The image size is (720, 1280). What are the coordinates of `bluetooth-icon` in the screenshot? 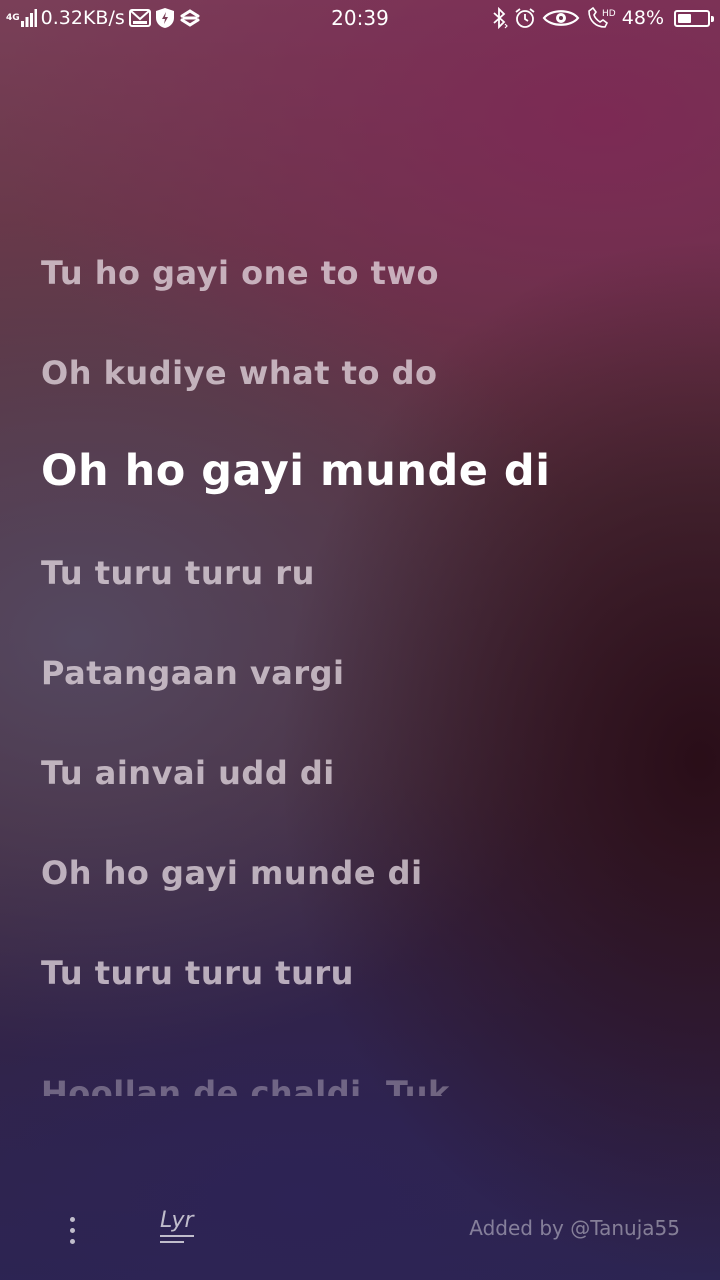 It's located at (500, 18).